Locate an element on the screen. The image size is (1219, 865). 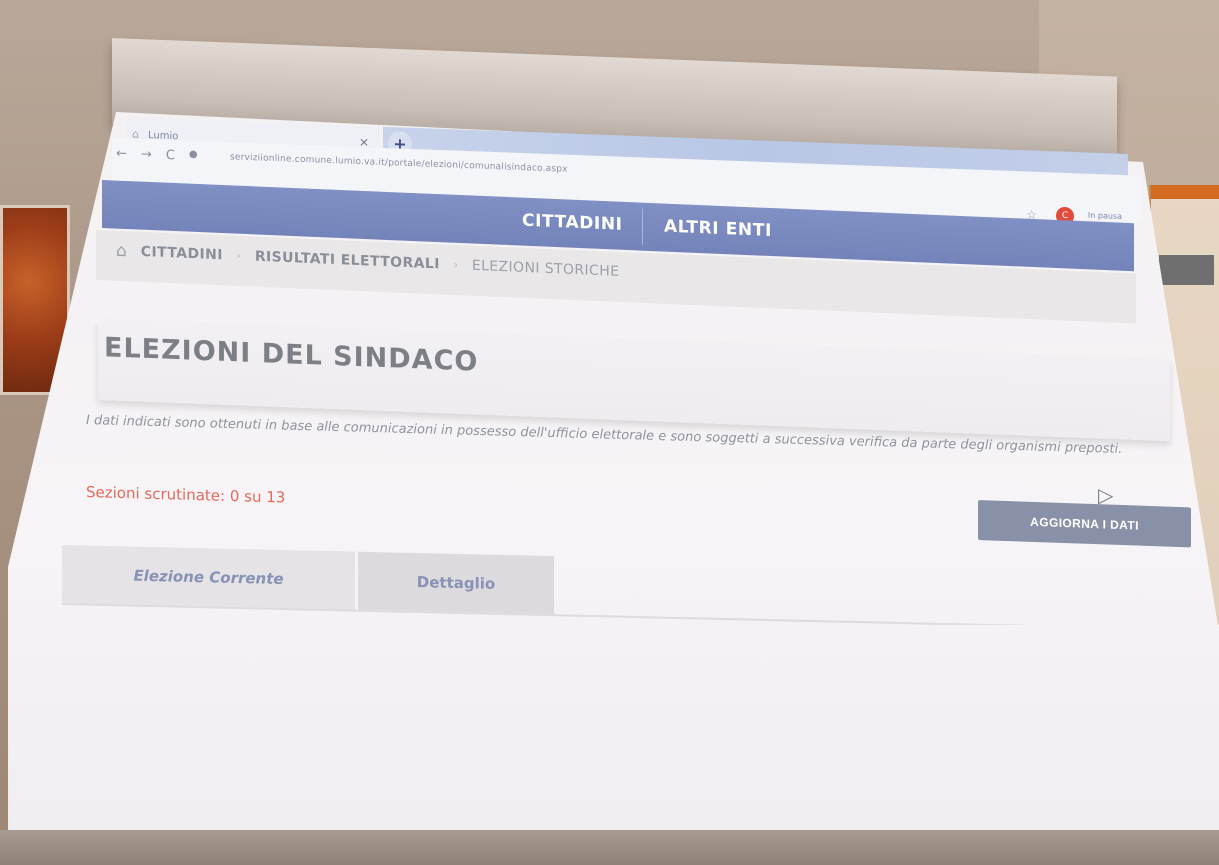
home-icon: ⌂ is located at coordinates (121, 251).